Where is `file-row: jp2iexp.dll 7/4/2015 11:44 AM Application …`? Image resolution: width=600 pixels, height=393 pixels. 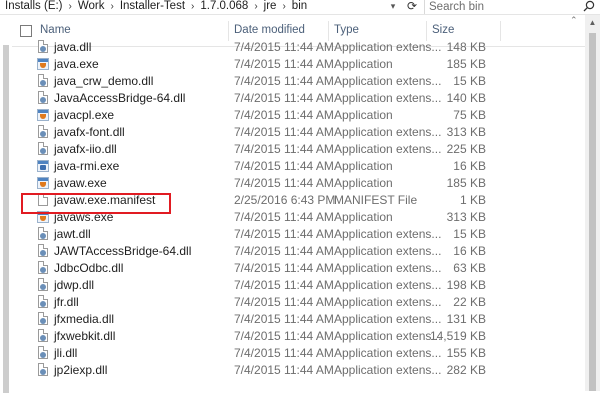 file-row: jp2iexp.dll 7/4/2015 11:44 AM Application … is located at coordinates (298, 370).